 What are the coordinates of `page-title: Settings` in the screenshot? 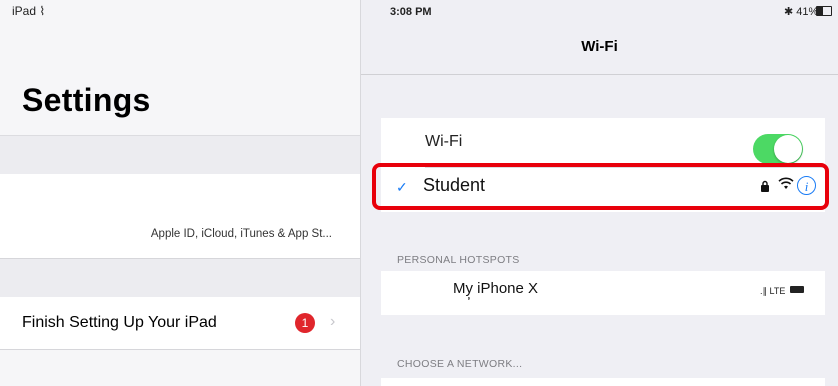 It's located at (86, 100).